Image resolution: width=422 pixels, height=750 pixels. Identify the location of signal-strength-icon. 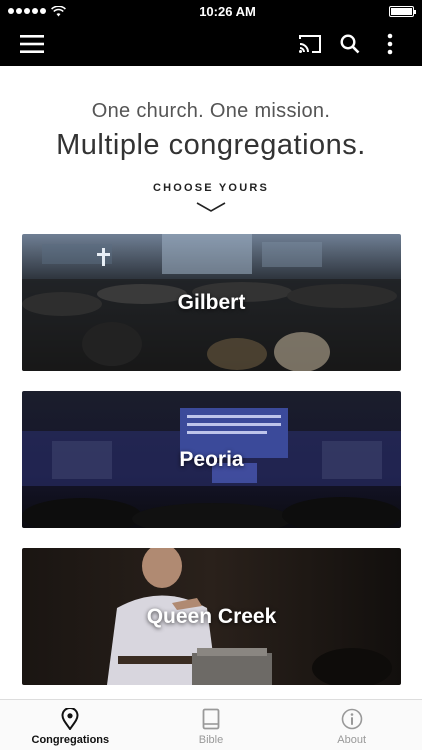
(27, 11).